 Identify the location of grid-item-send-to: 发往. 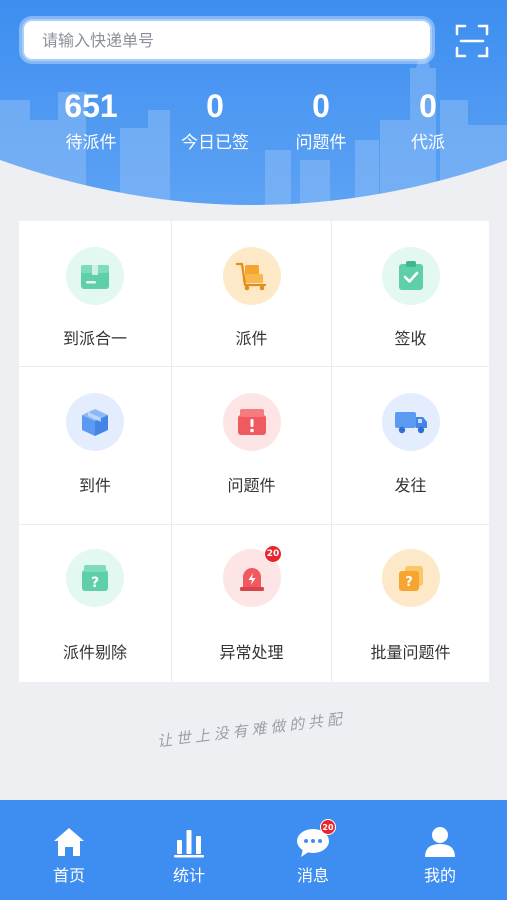
(410, 446).